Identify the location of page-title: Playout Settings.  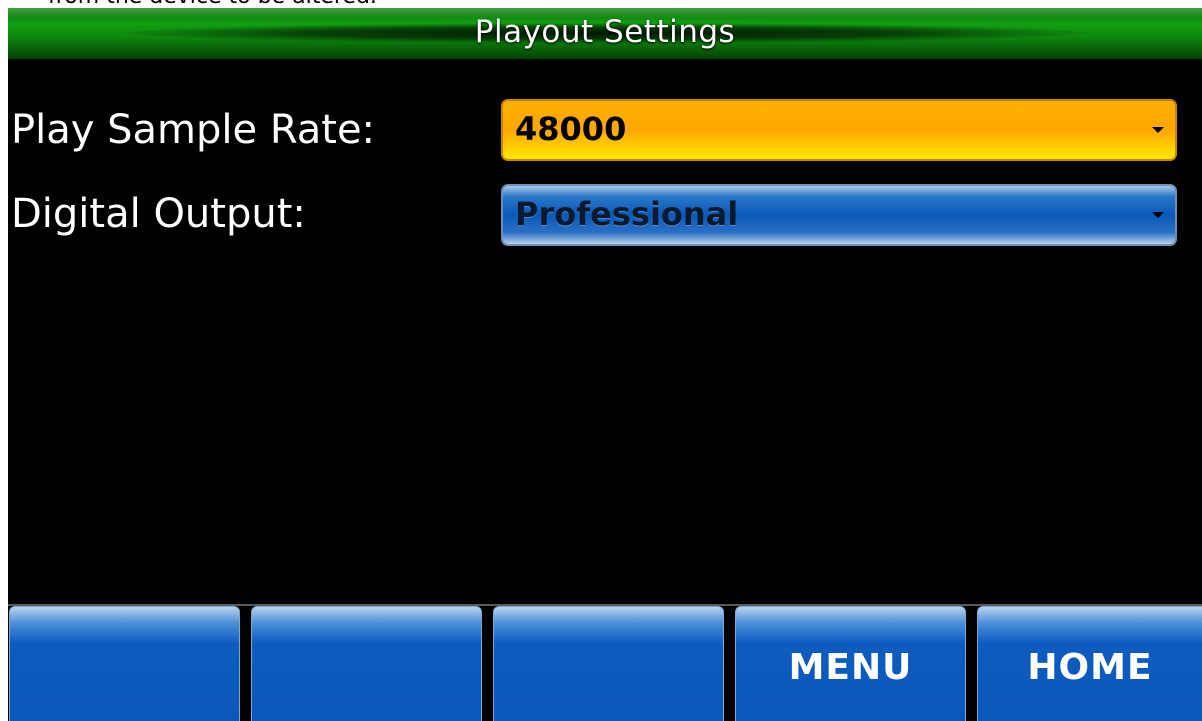
(605, 32).